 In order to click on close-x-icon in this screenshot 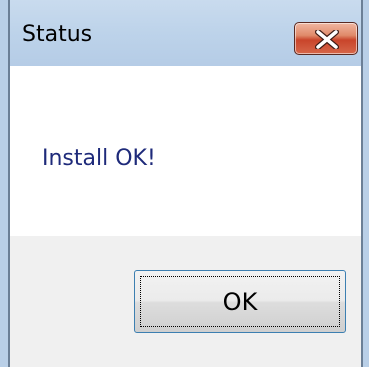, I will do `click(327, 39)`.